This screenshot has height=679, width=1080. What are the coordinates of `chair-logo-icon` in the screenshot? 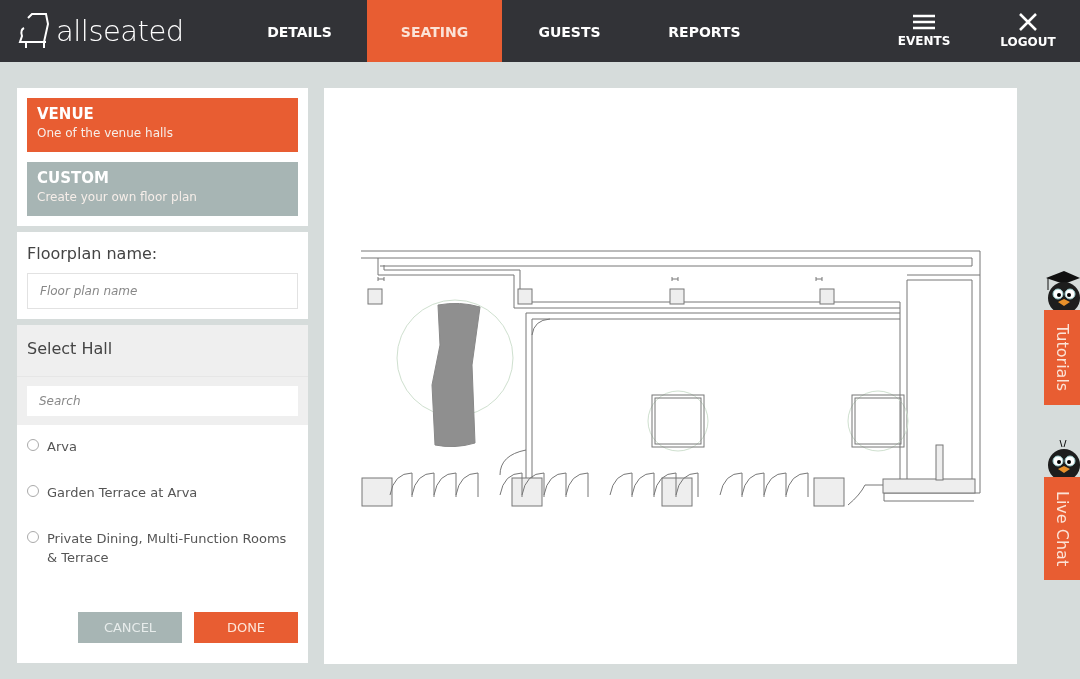 It's located at (35, 31).